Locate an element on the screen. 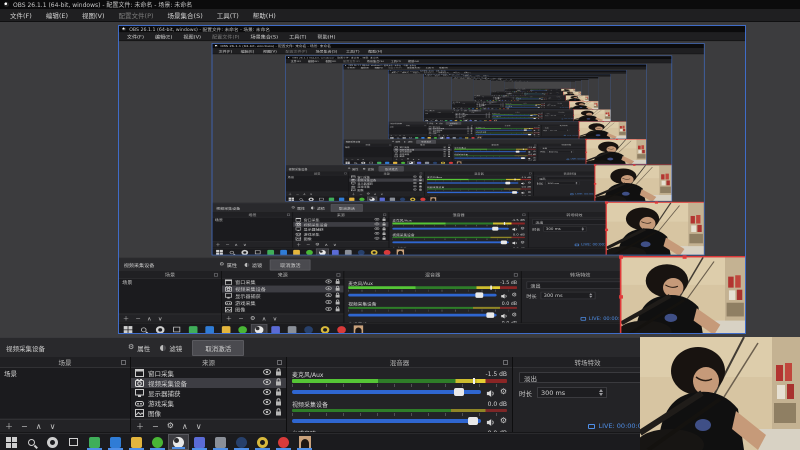 Image resolution: width=800 pixels, height=450 pixels. add-scene-button: ＋ is located at coordinates (126, 319).